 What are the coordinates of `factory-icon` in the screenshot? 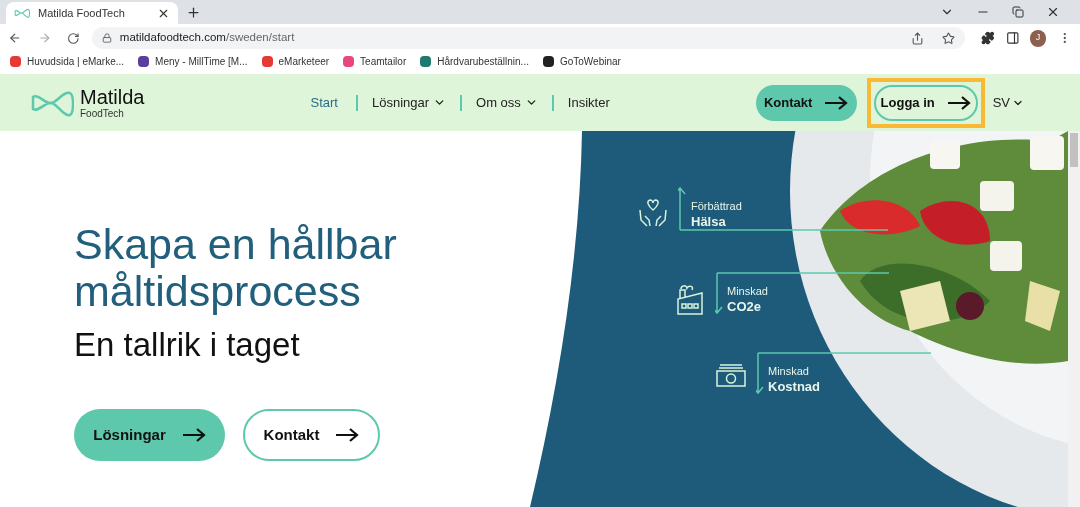 It's located at (690, 299).